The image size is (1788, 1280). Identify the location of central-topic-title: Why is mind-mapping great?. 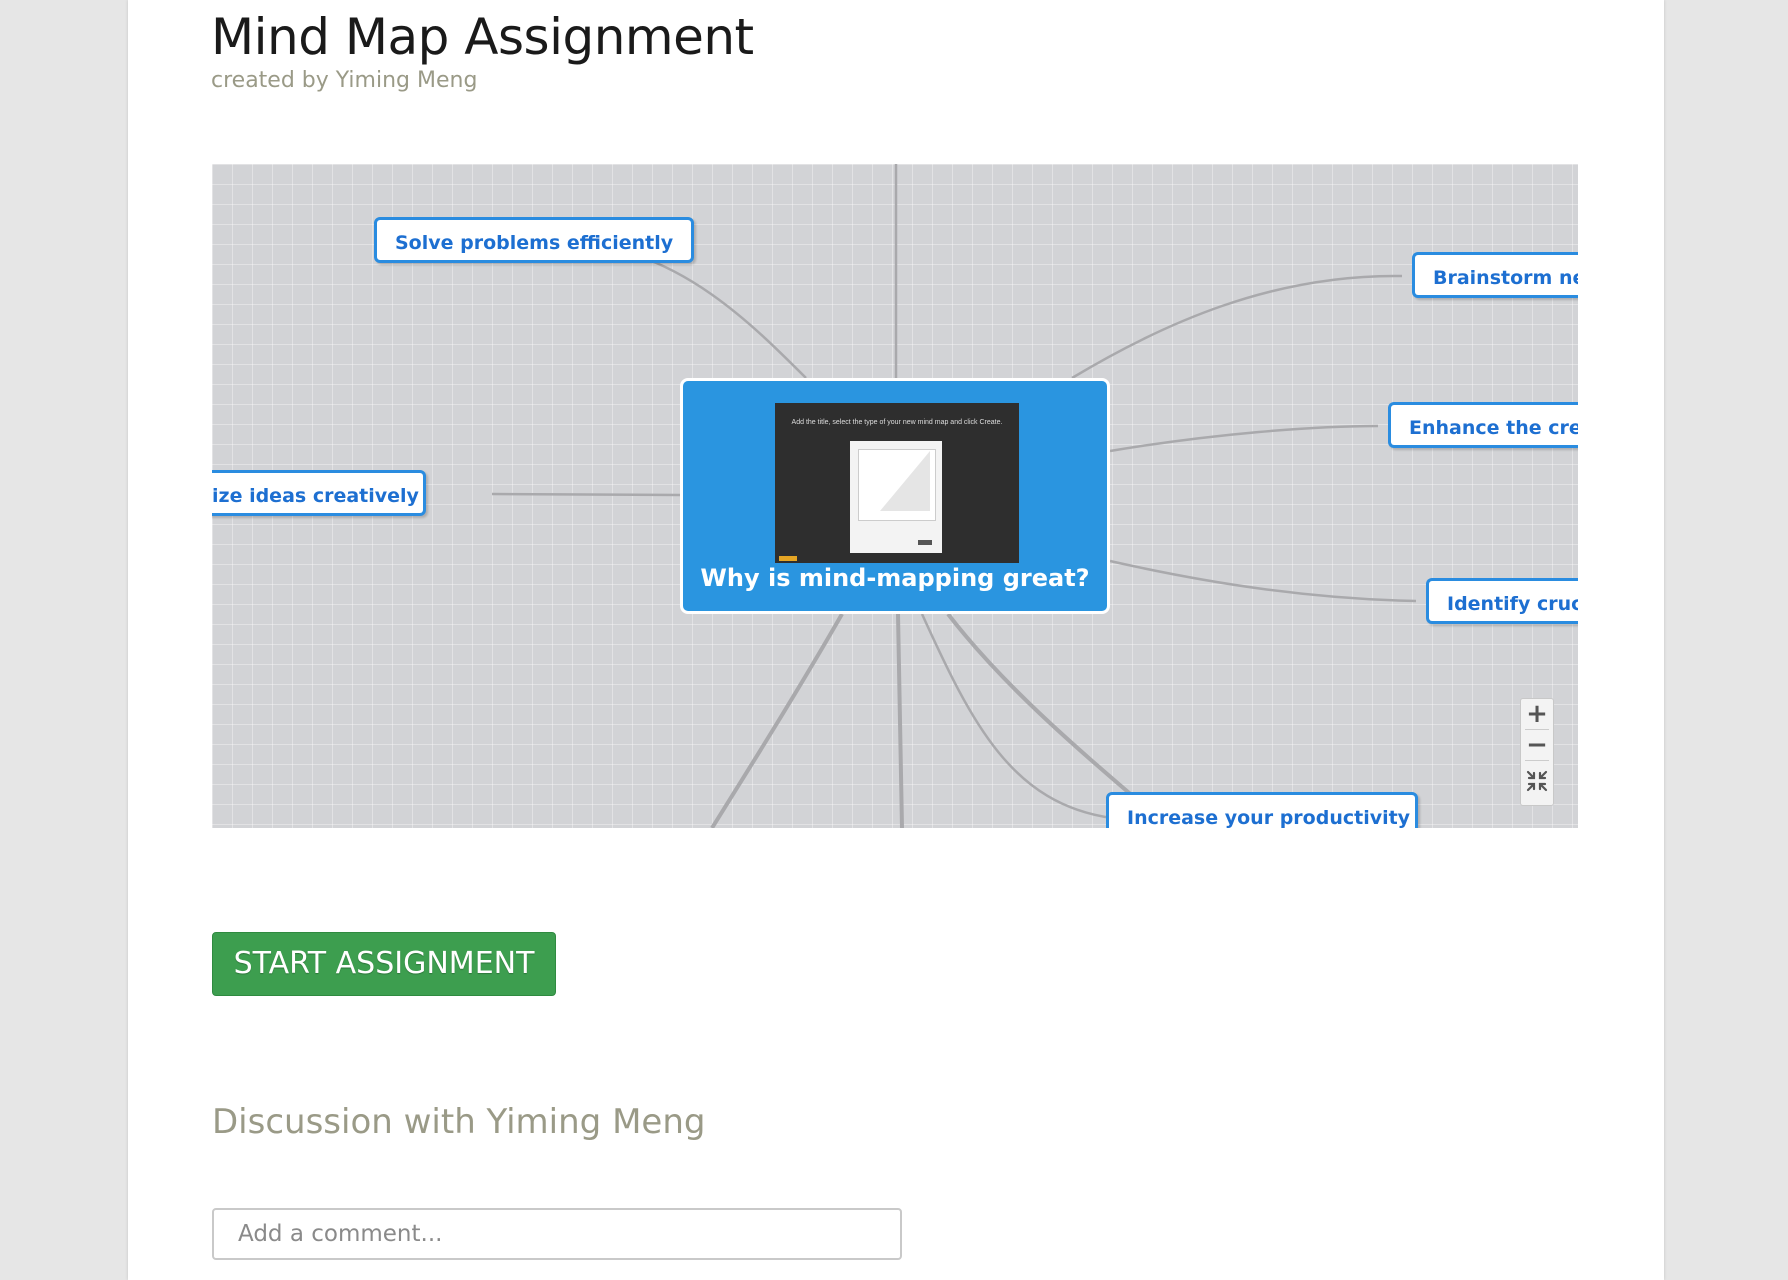
(895, 578).